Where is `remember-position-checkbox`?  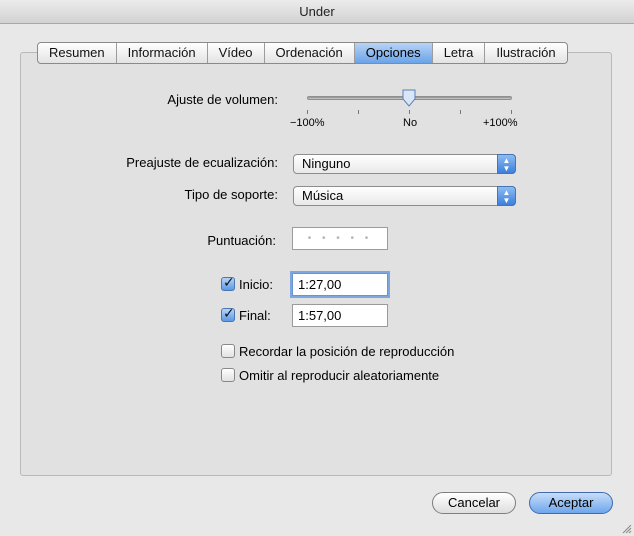
remember-position-checkbox is located at coordinates (228, 351).